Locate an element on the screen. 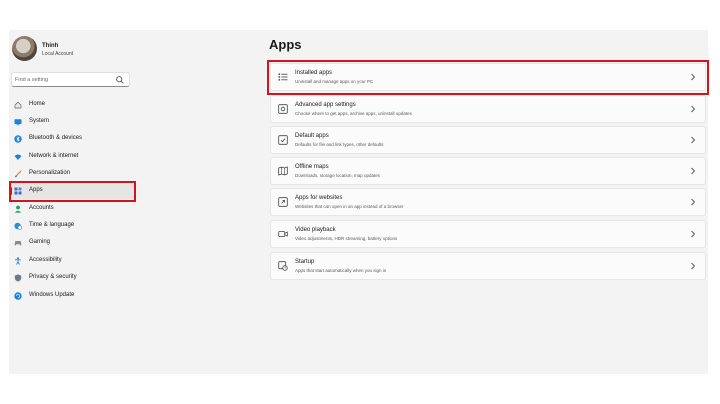  globe-clock-icon is located at coordinates (18, 226).